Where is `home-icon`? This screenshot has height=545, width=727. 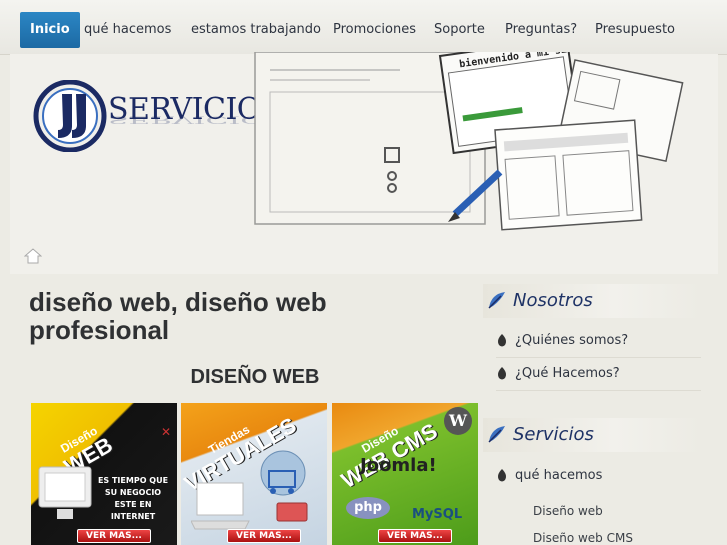 home-icon is located at coordinates (33, 258).